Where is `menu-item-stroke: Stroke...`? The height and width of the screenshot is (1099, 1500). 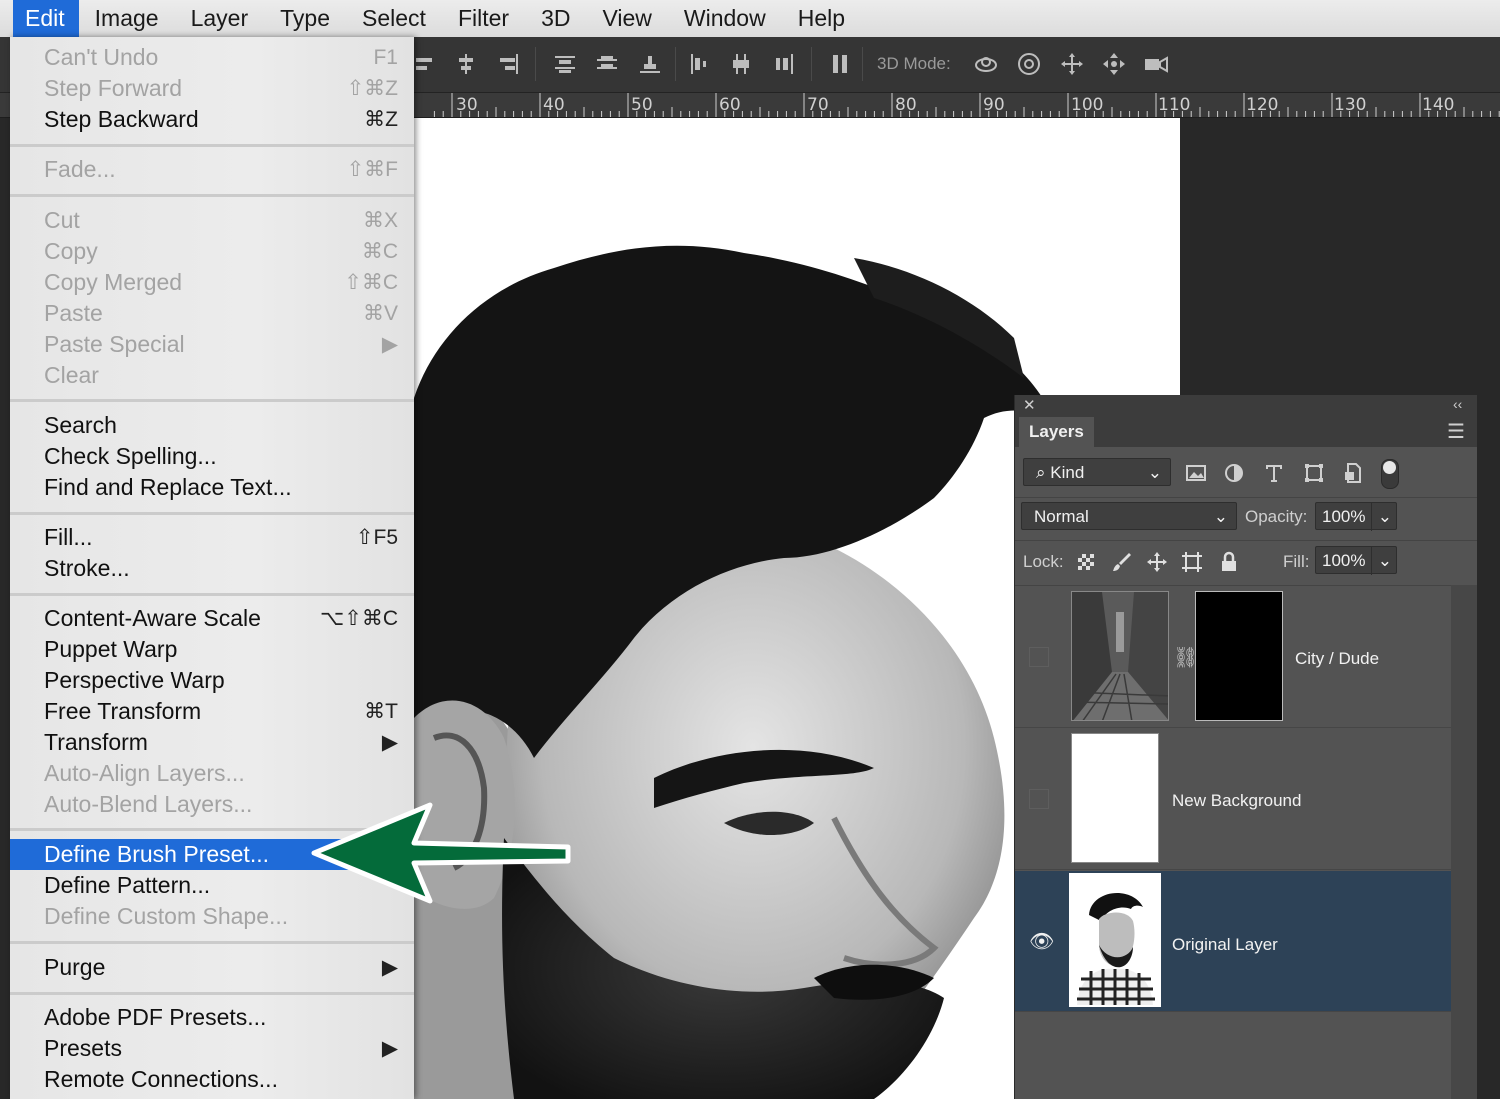 menu-item-stroke: Stroke... is located at coordinates (212, 568).